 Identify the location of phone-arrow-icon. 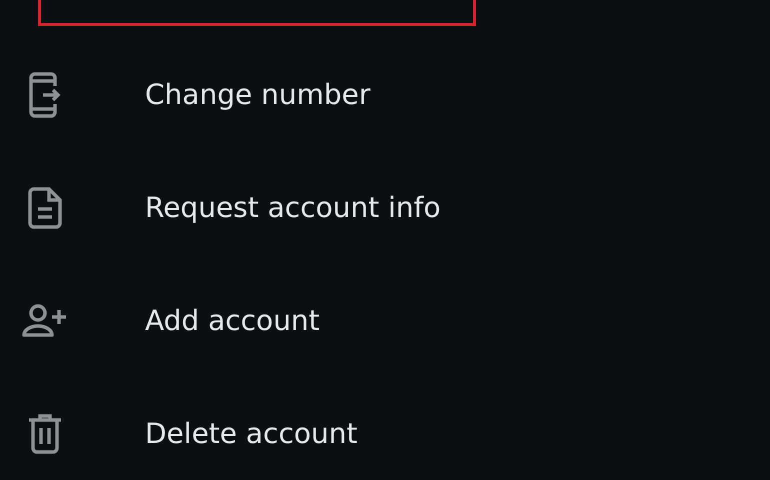
(45, 95).